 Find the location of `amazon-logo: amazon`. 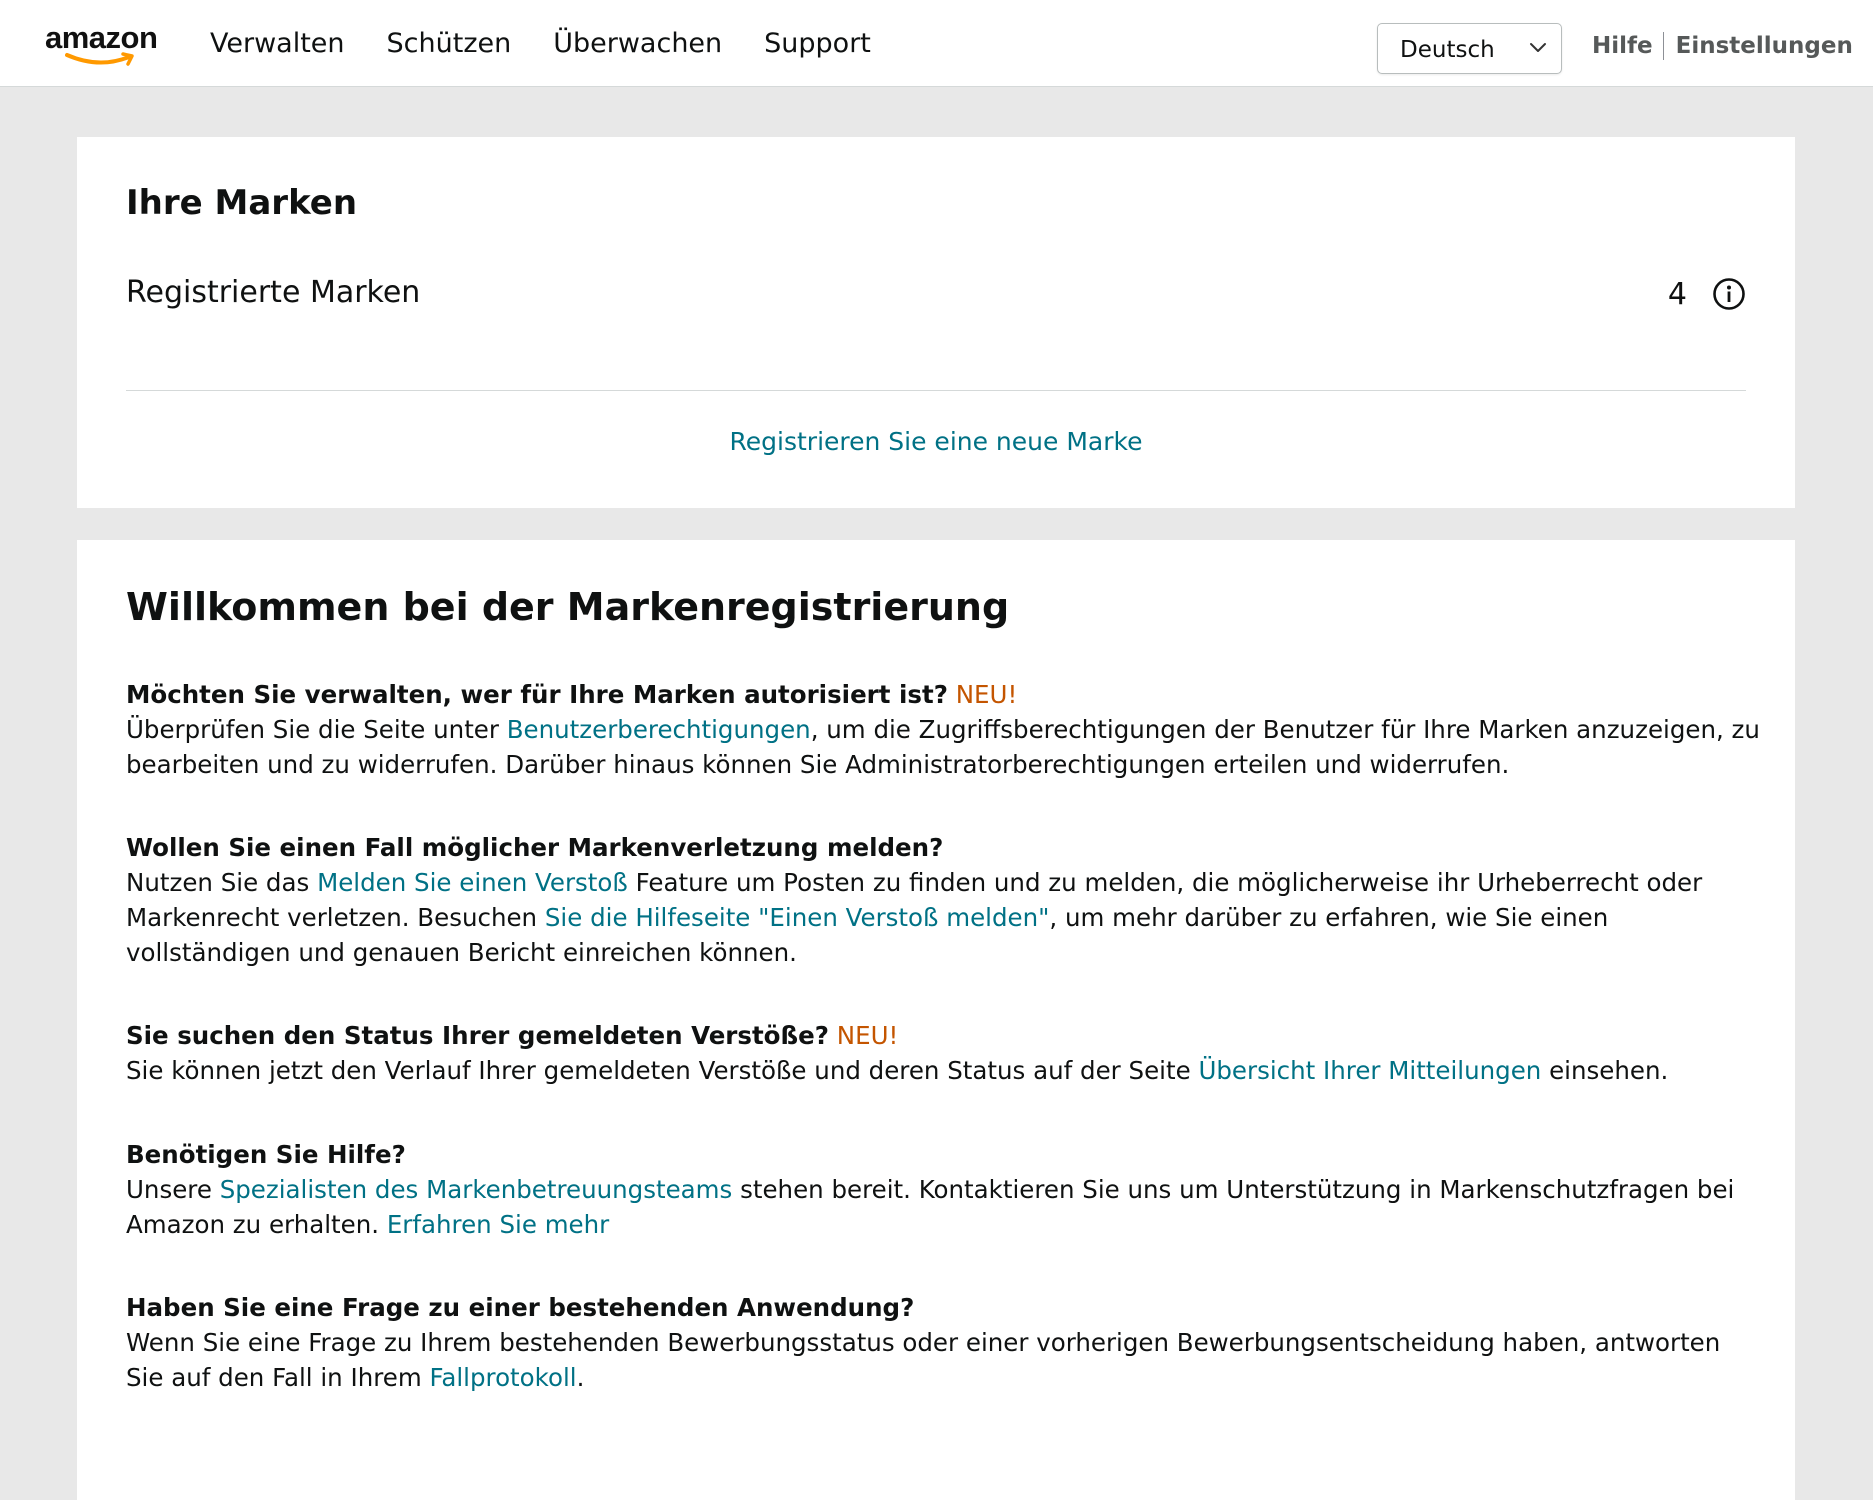

amazon-logo: amazon is located at coordinates (107, 47).